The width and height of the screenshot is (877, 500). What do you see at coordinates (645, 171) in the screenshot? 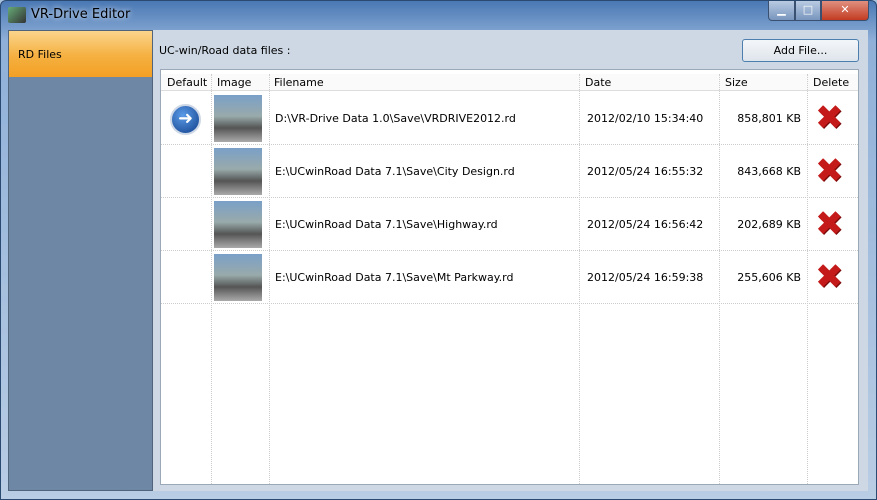
I see `date: 2012/05/24 16:55:32` at bounding box center [645, 171].